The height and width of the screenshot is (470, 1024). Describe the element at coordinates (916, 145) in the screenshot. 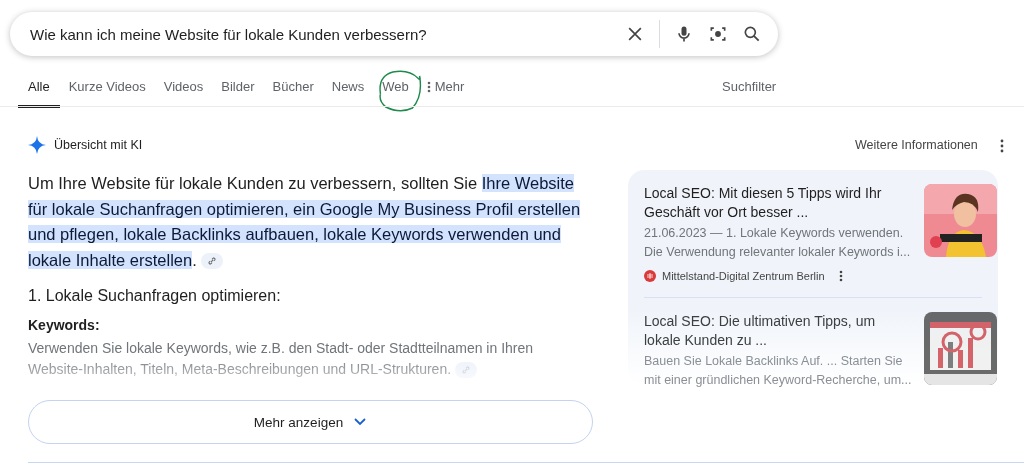

I see `more-info-link: Weitere Informationen` at that location.